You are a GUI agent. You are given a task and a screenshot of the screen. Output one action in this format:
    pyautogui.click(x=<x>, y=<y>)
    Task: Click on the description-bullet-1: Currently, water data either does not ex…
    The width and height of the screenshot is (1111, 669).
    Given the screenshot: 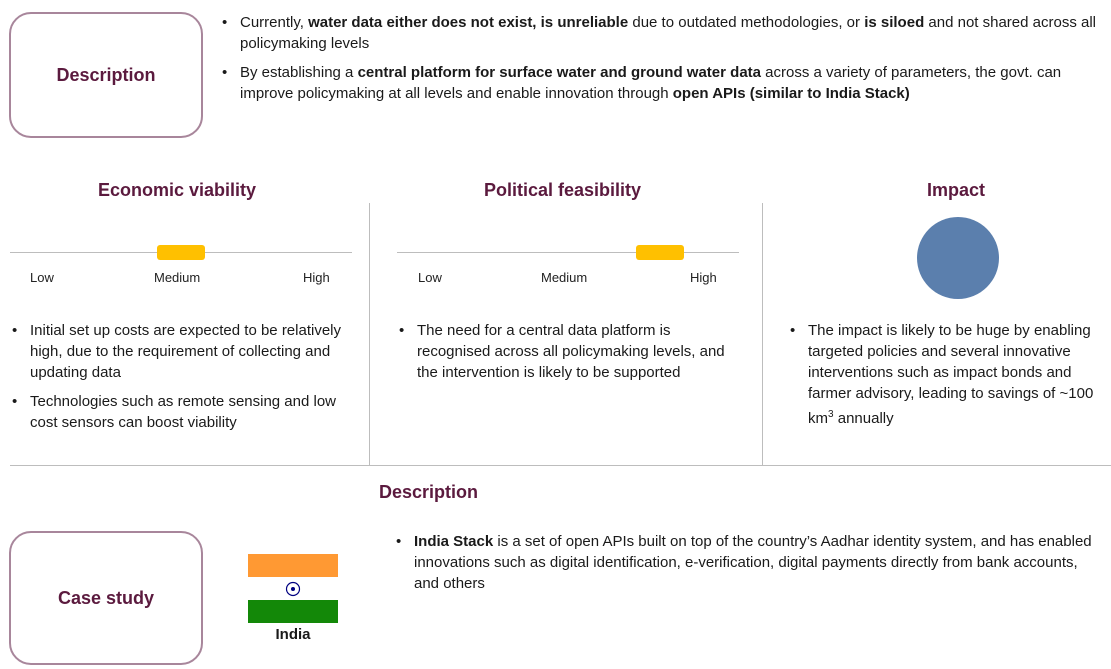 What is the action you would take?
    pyautogui.click(x=658, y=33)
    